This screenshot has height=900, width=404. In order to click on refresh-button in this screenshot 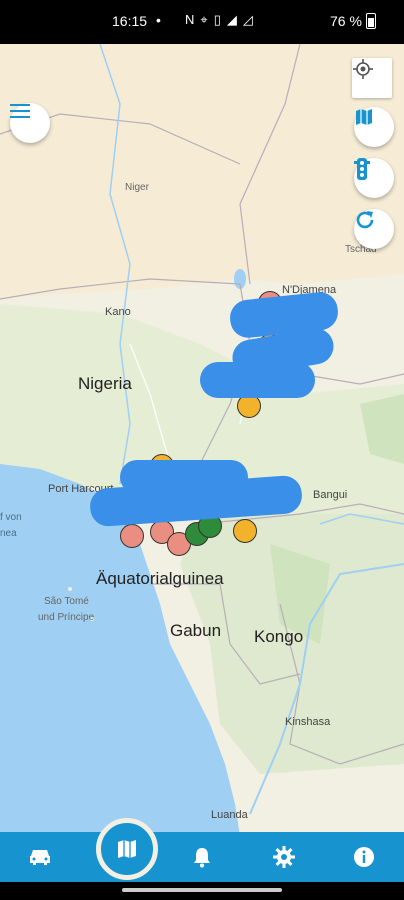, I will do `click(374, 229)`.